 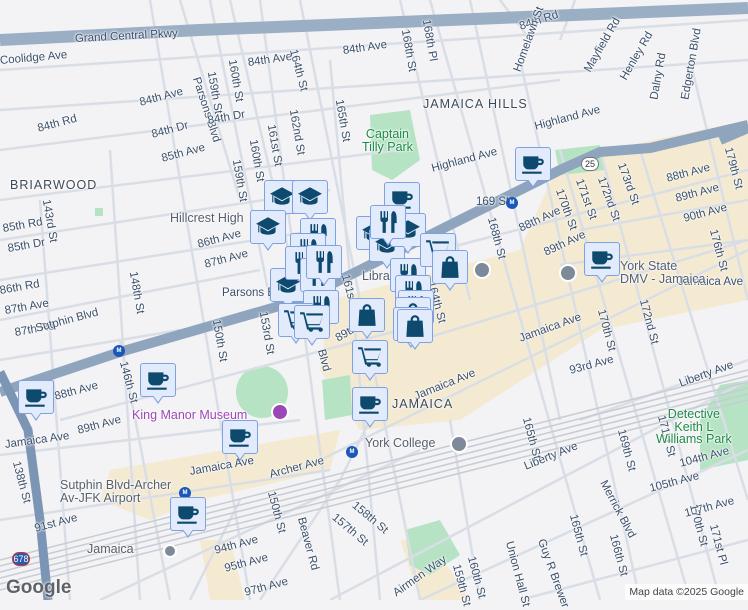 I want to click on google-logo: Google, so click(x=39, y=587).